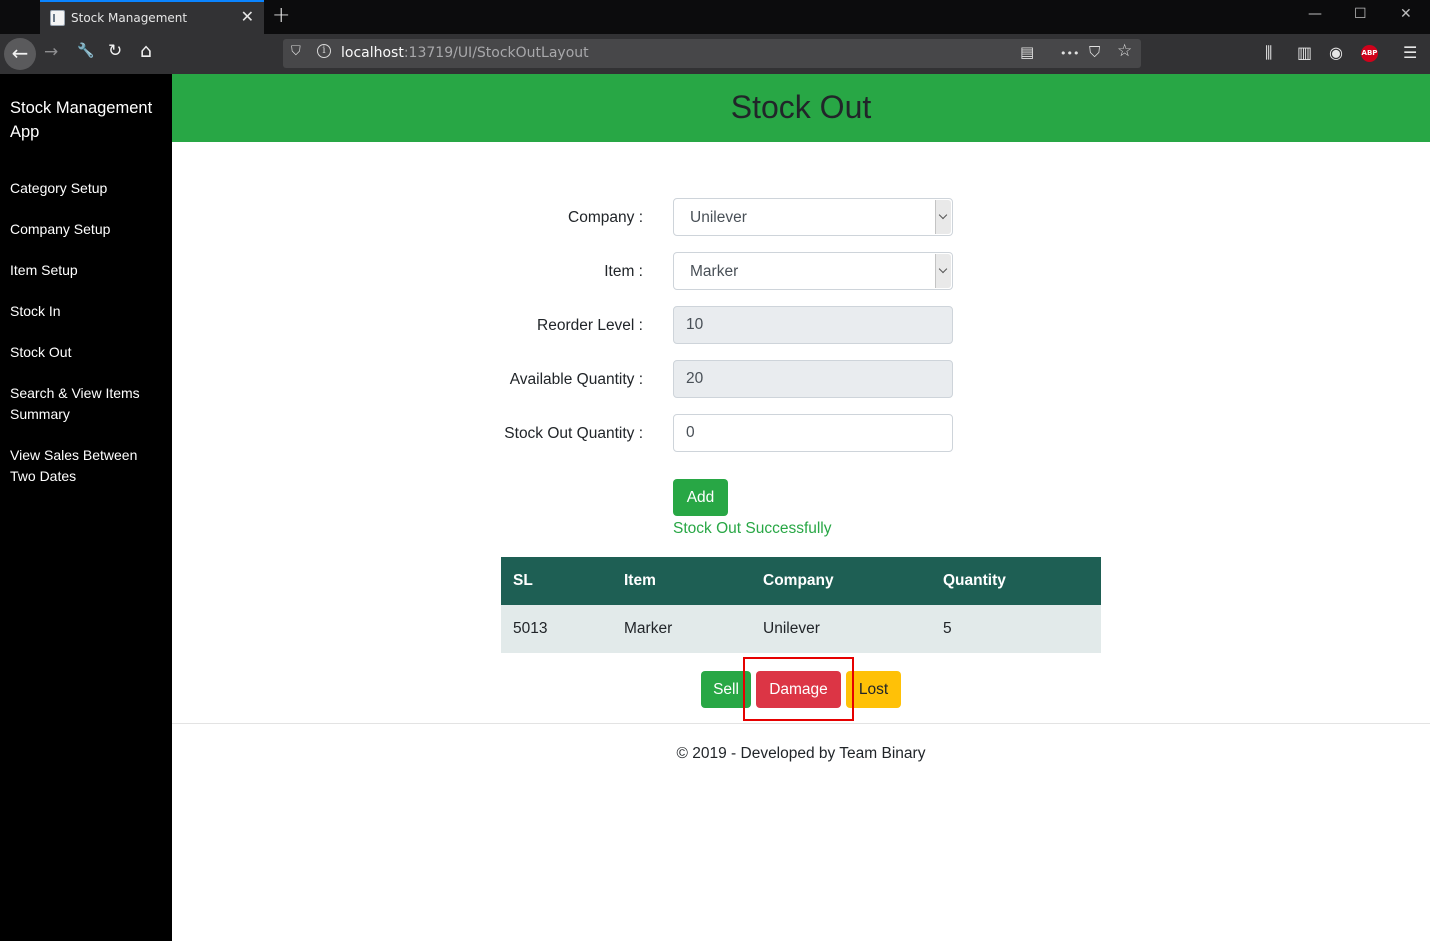 The width and height of the screenshot is (1430, 941). Describe the element at coordinates (1360, 14) in the screenshot. I see `maximize-icon: ☐` at that location.